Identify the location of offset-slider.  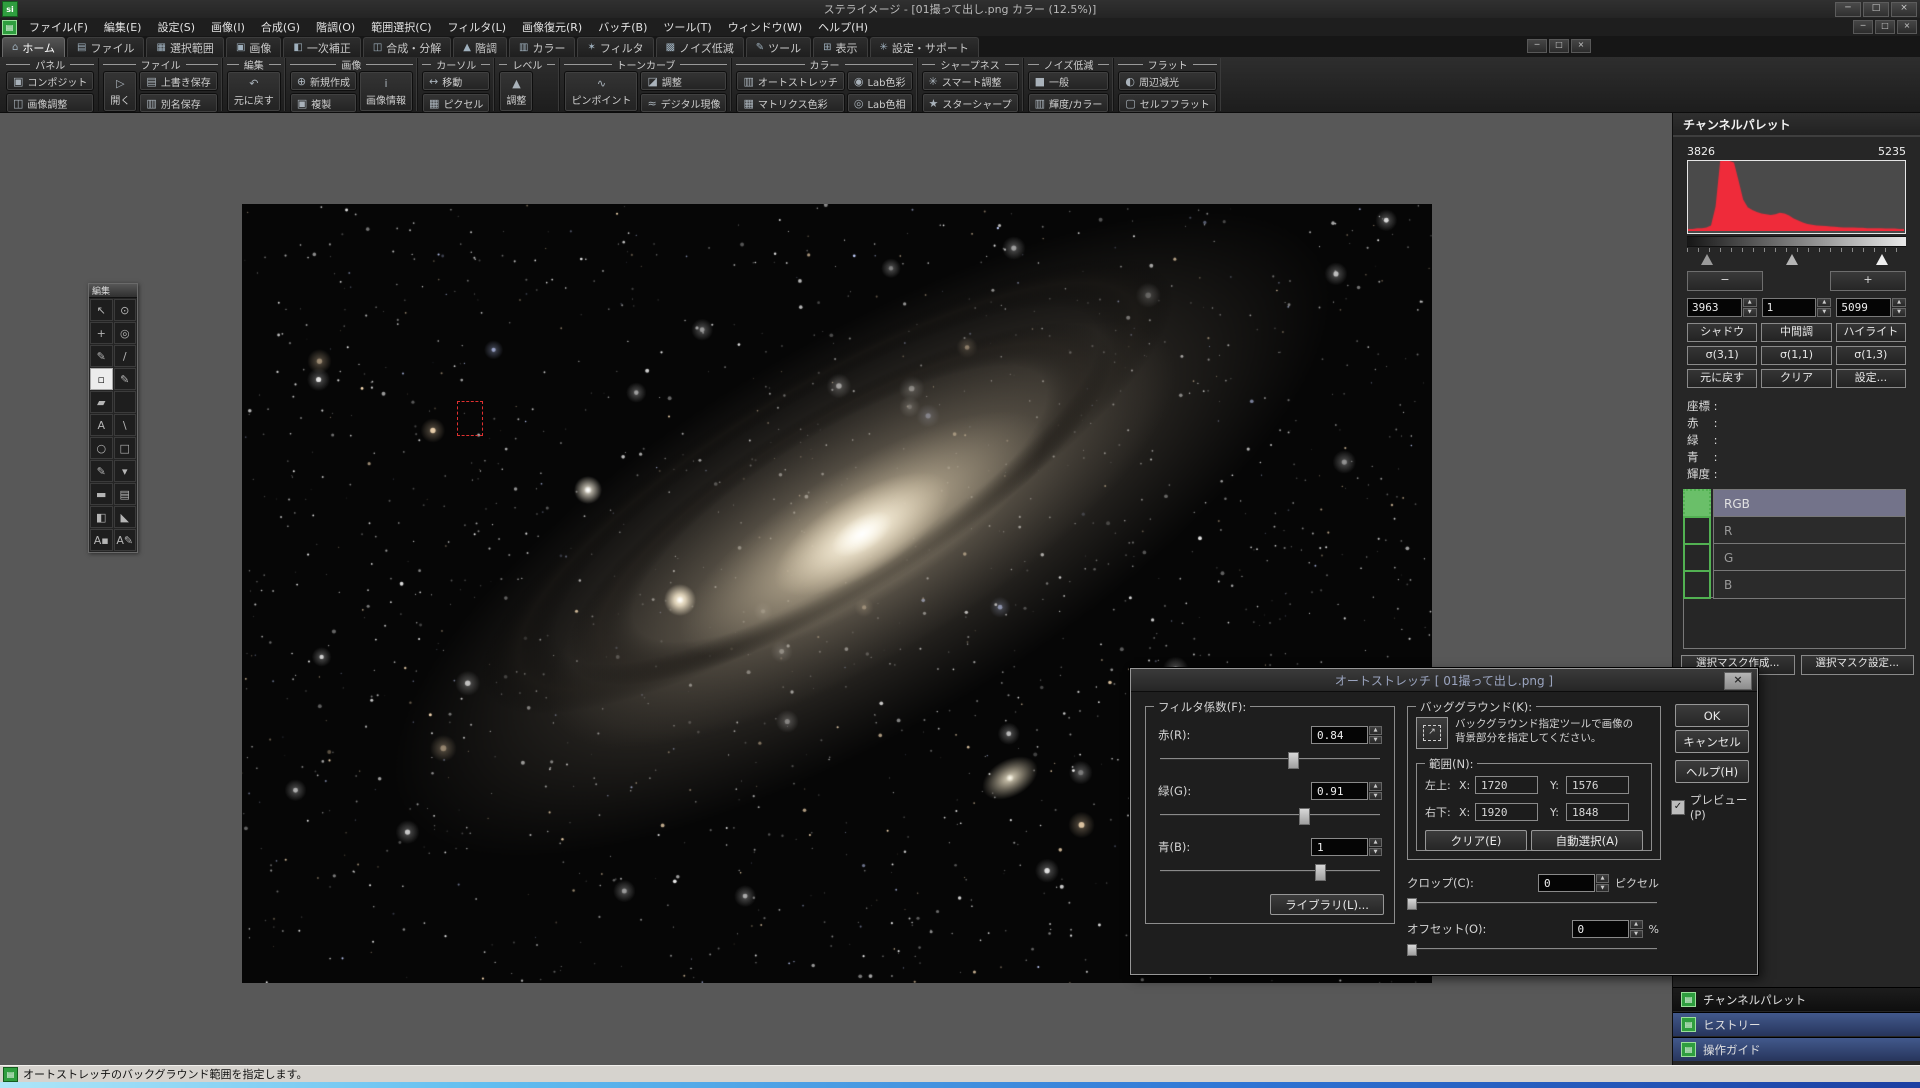
(1533, 950).